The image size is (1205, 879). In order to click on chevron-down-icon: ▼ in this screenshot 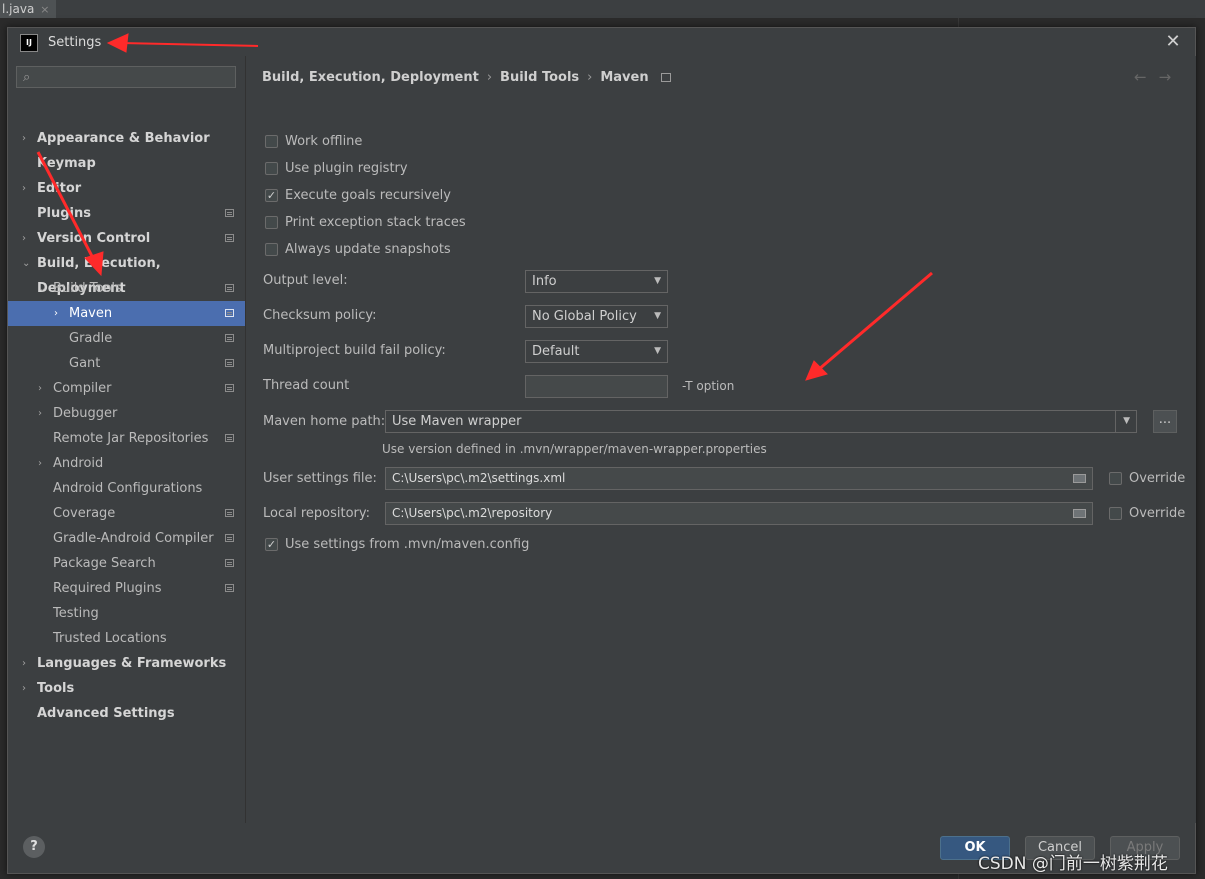, I will do `click(1126, 421)`.